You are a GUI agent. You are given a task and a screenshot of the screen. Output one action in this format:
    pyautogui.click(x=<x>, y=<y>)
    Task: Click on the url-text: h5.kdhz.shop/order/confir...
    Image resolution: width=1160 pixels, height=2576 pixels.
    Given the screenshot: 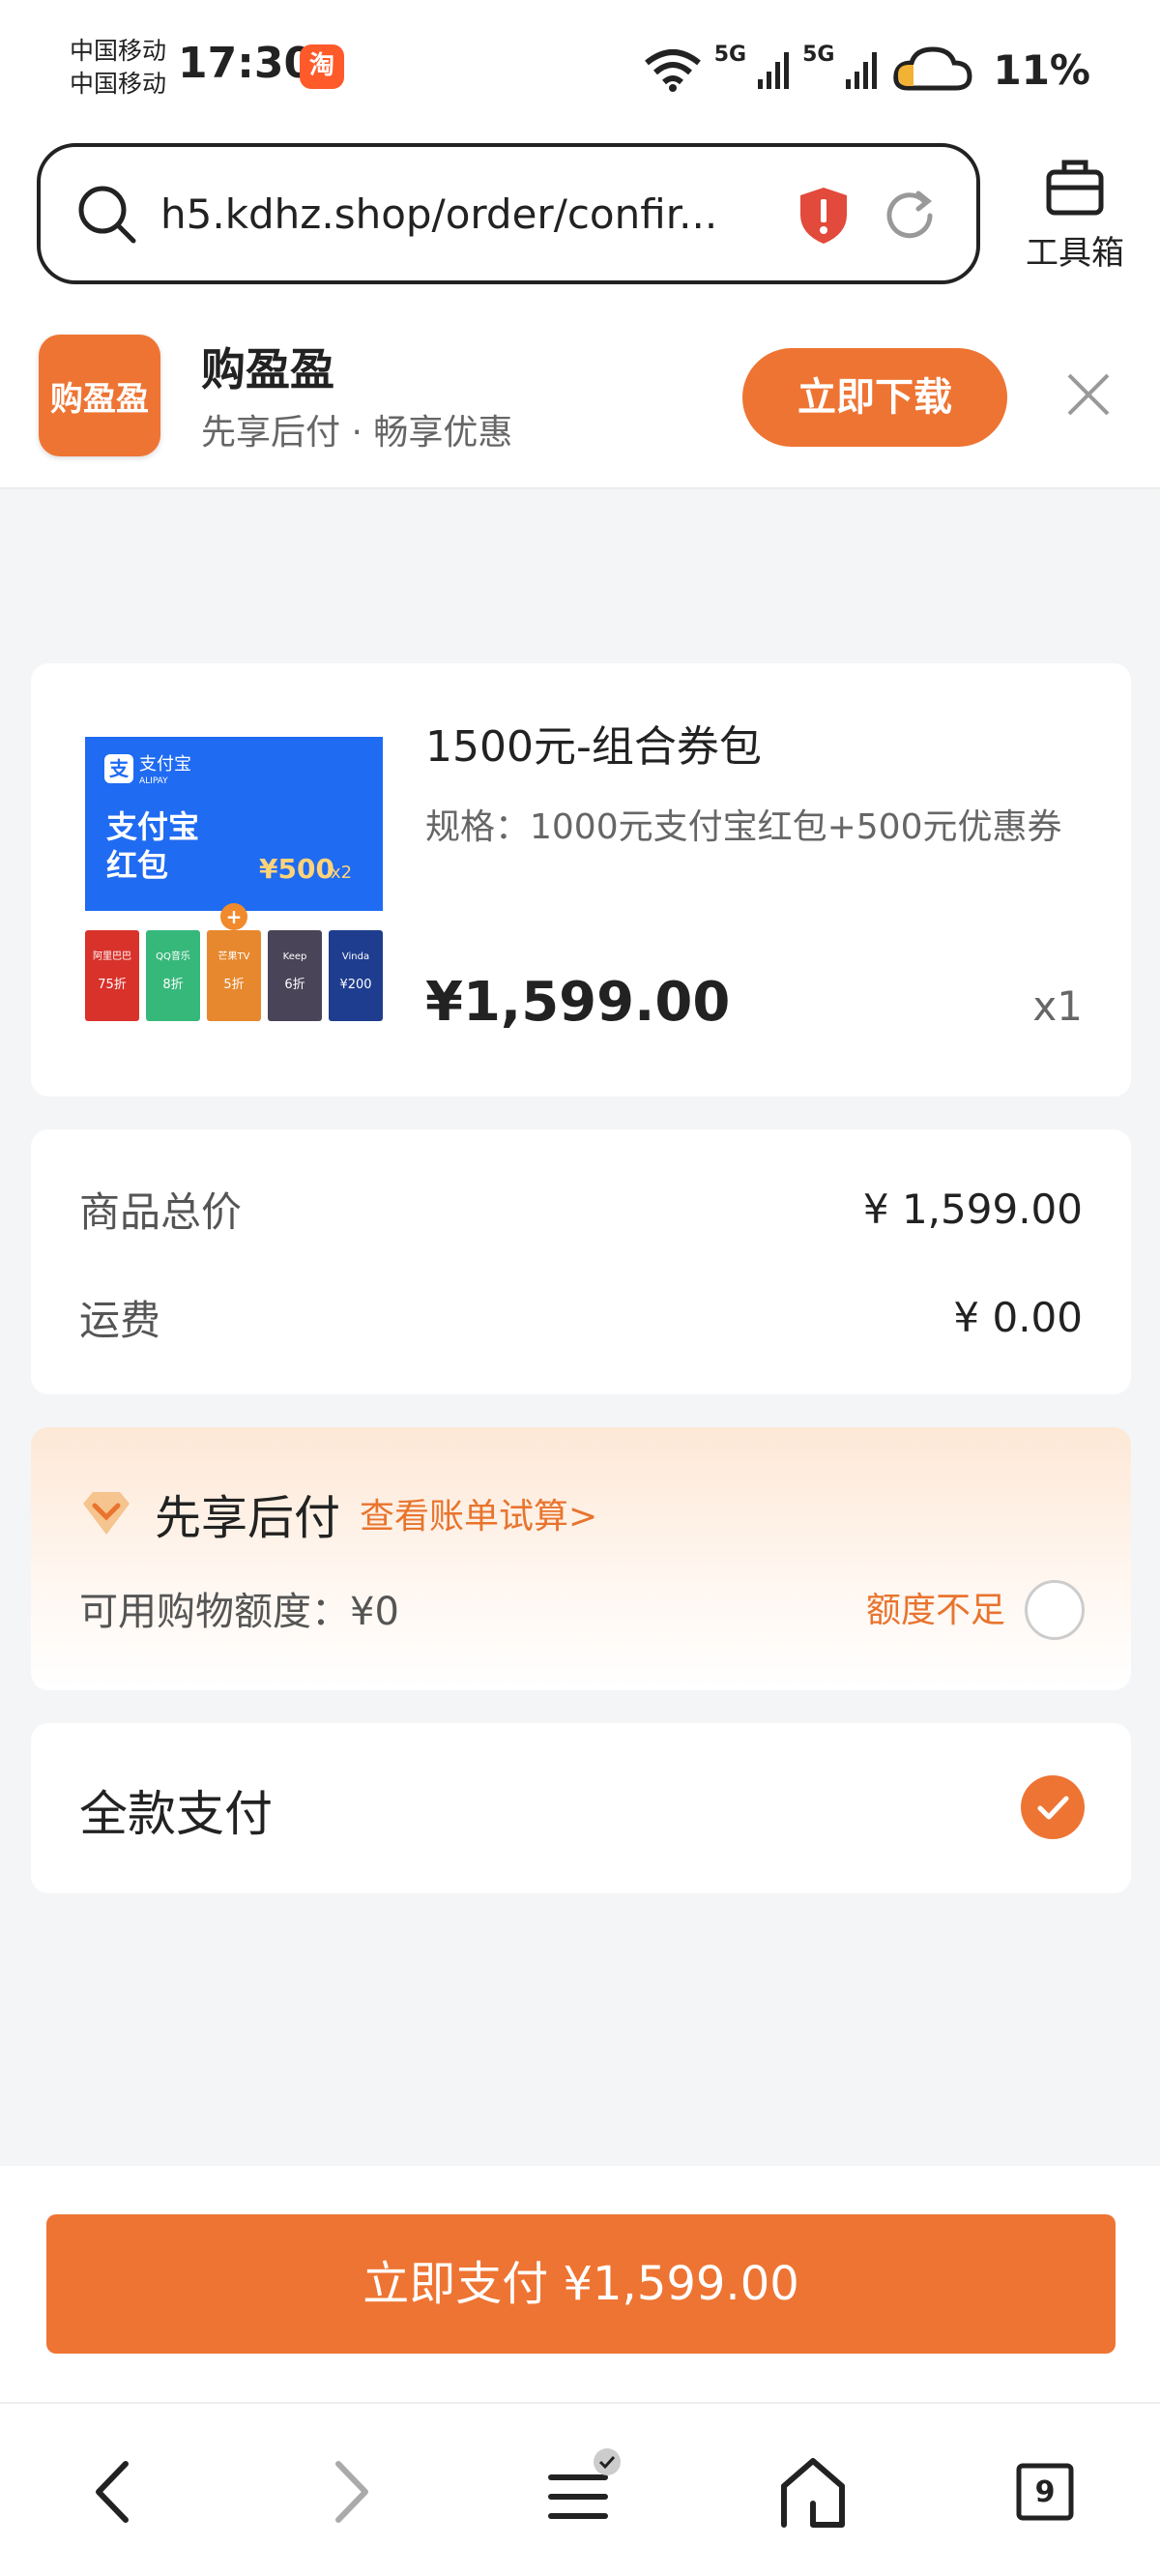 What is the action you would take?
    pyautogui.click(x=441, y=214)
    